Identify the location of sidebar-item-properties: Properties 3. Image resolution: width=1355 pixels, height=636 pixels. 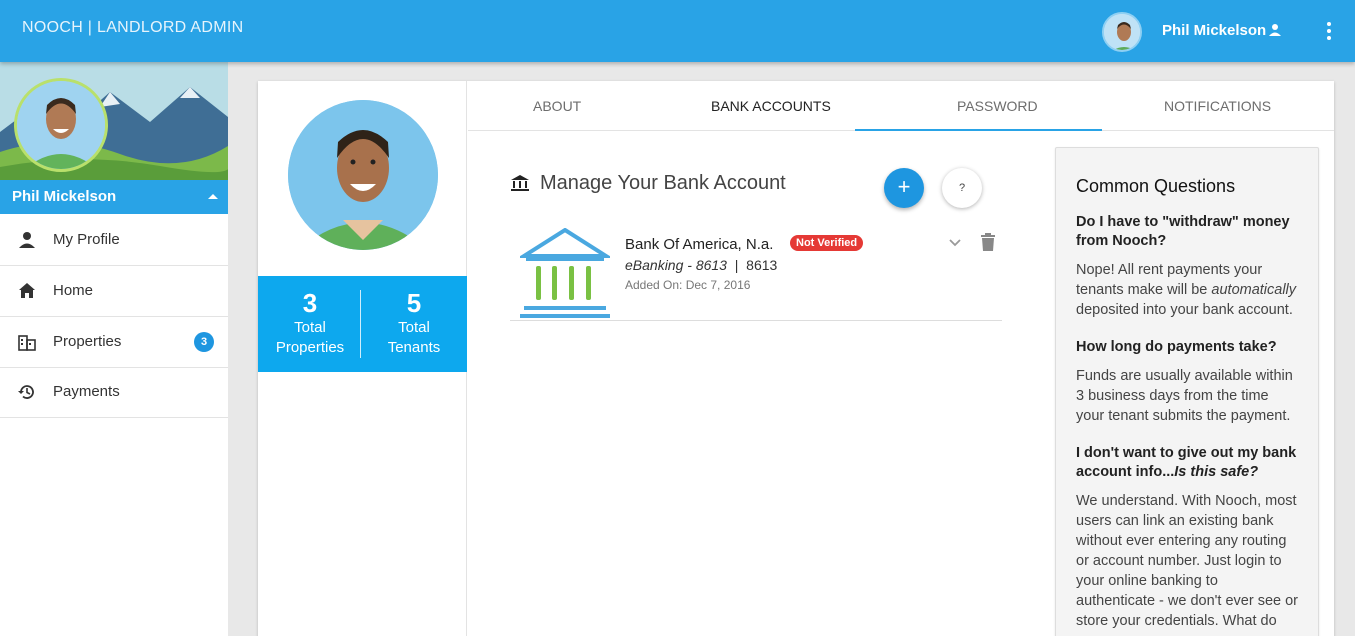
(114, 342).